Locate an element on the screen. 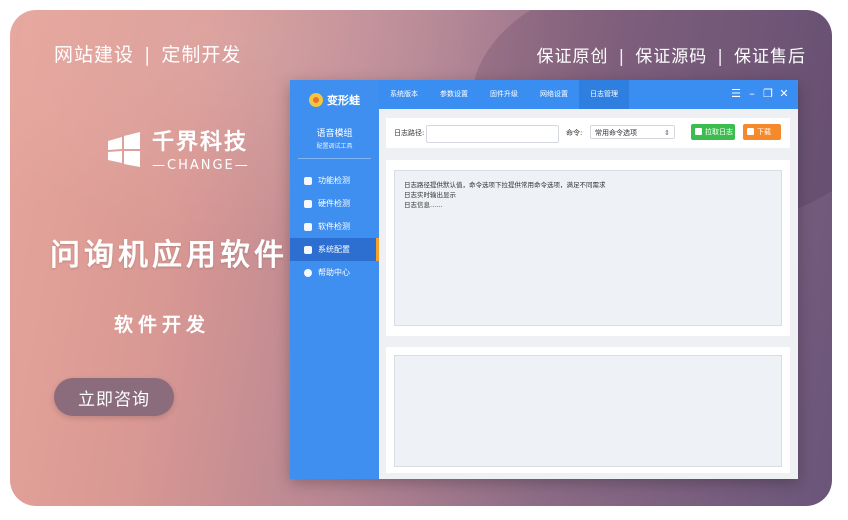 The height and width of the screenshot is (520, 848). chevron-updown-icon: ⇕ is located at coordinates (667, 133).